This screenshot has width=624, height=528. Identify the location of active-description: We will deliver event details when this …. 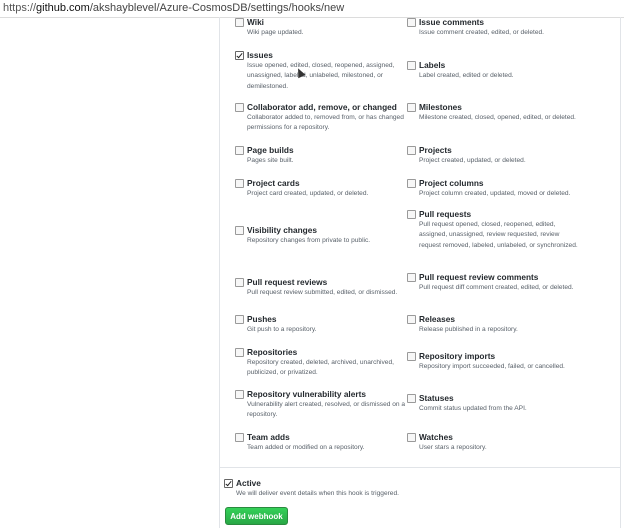
(317, 493).